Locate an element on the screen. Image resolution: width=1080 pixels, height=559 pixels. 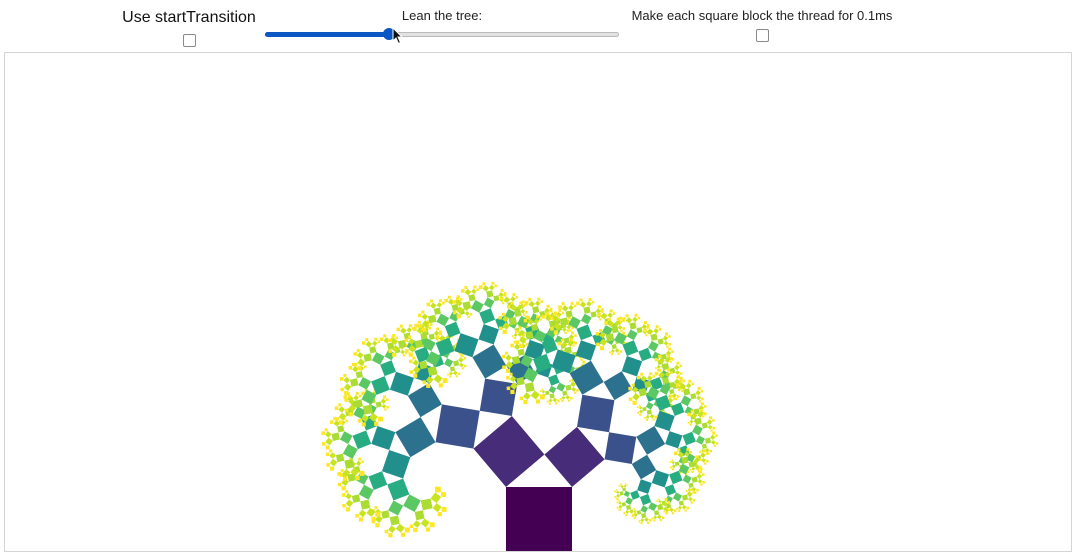
lean-slider is located at coordinates (442, 34).